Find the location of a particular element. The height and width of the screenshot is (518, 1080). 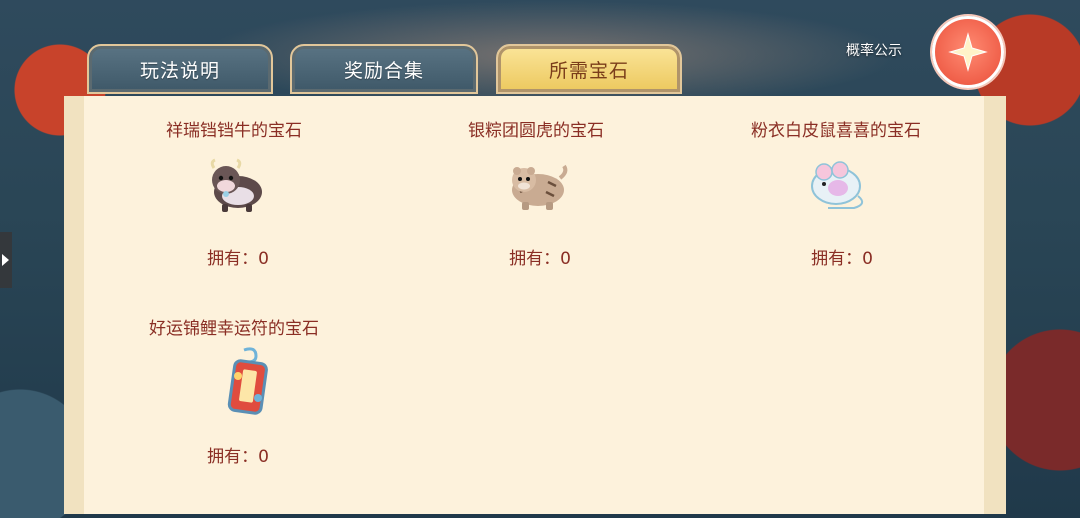

chevron-right-icon is located at coordinates (5, 260).